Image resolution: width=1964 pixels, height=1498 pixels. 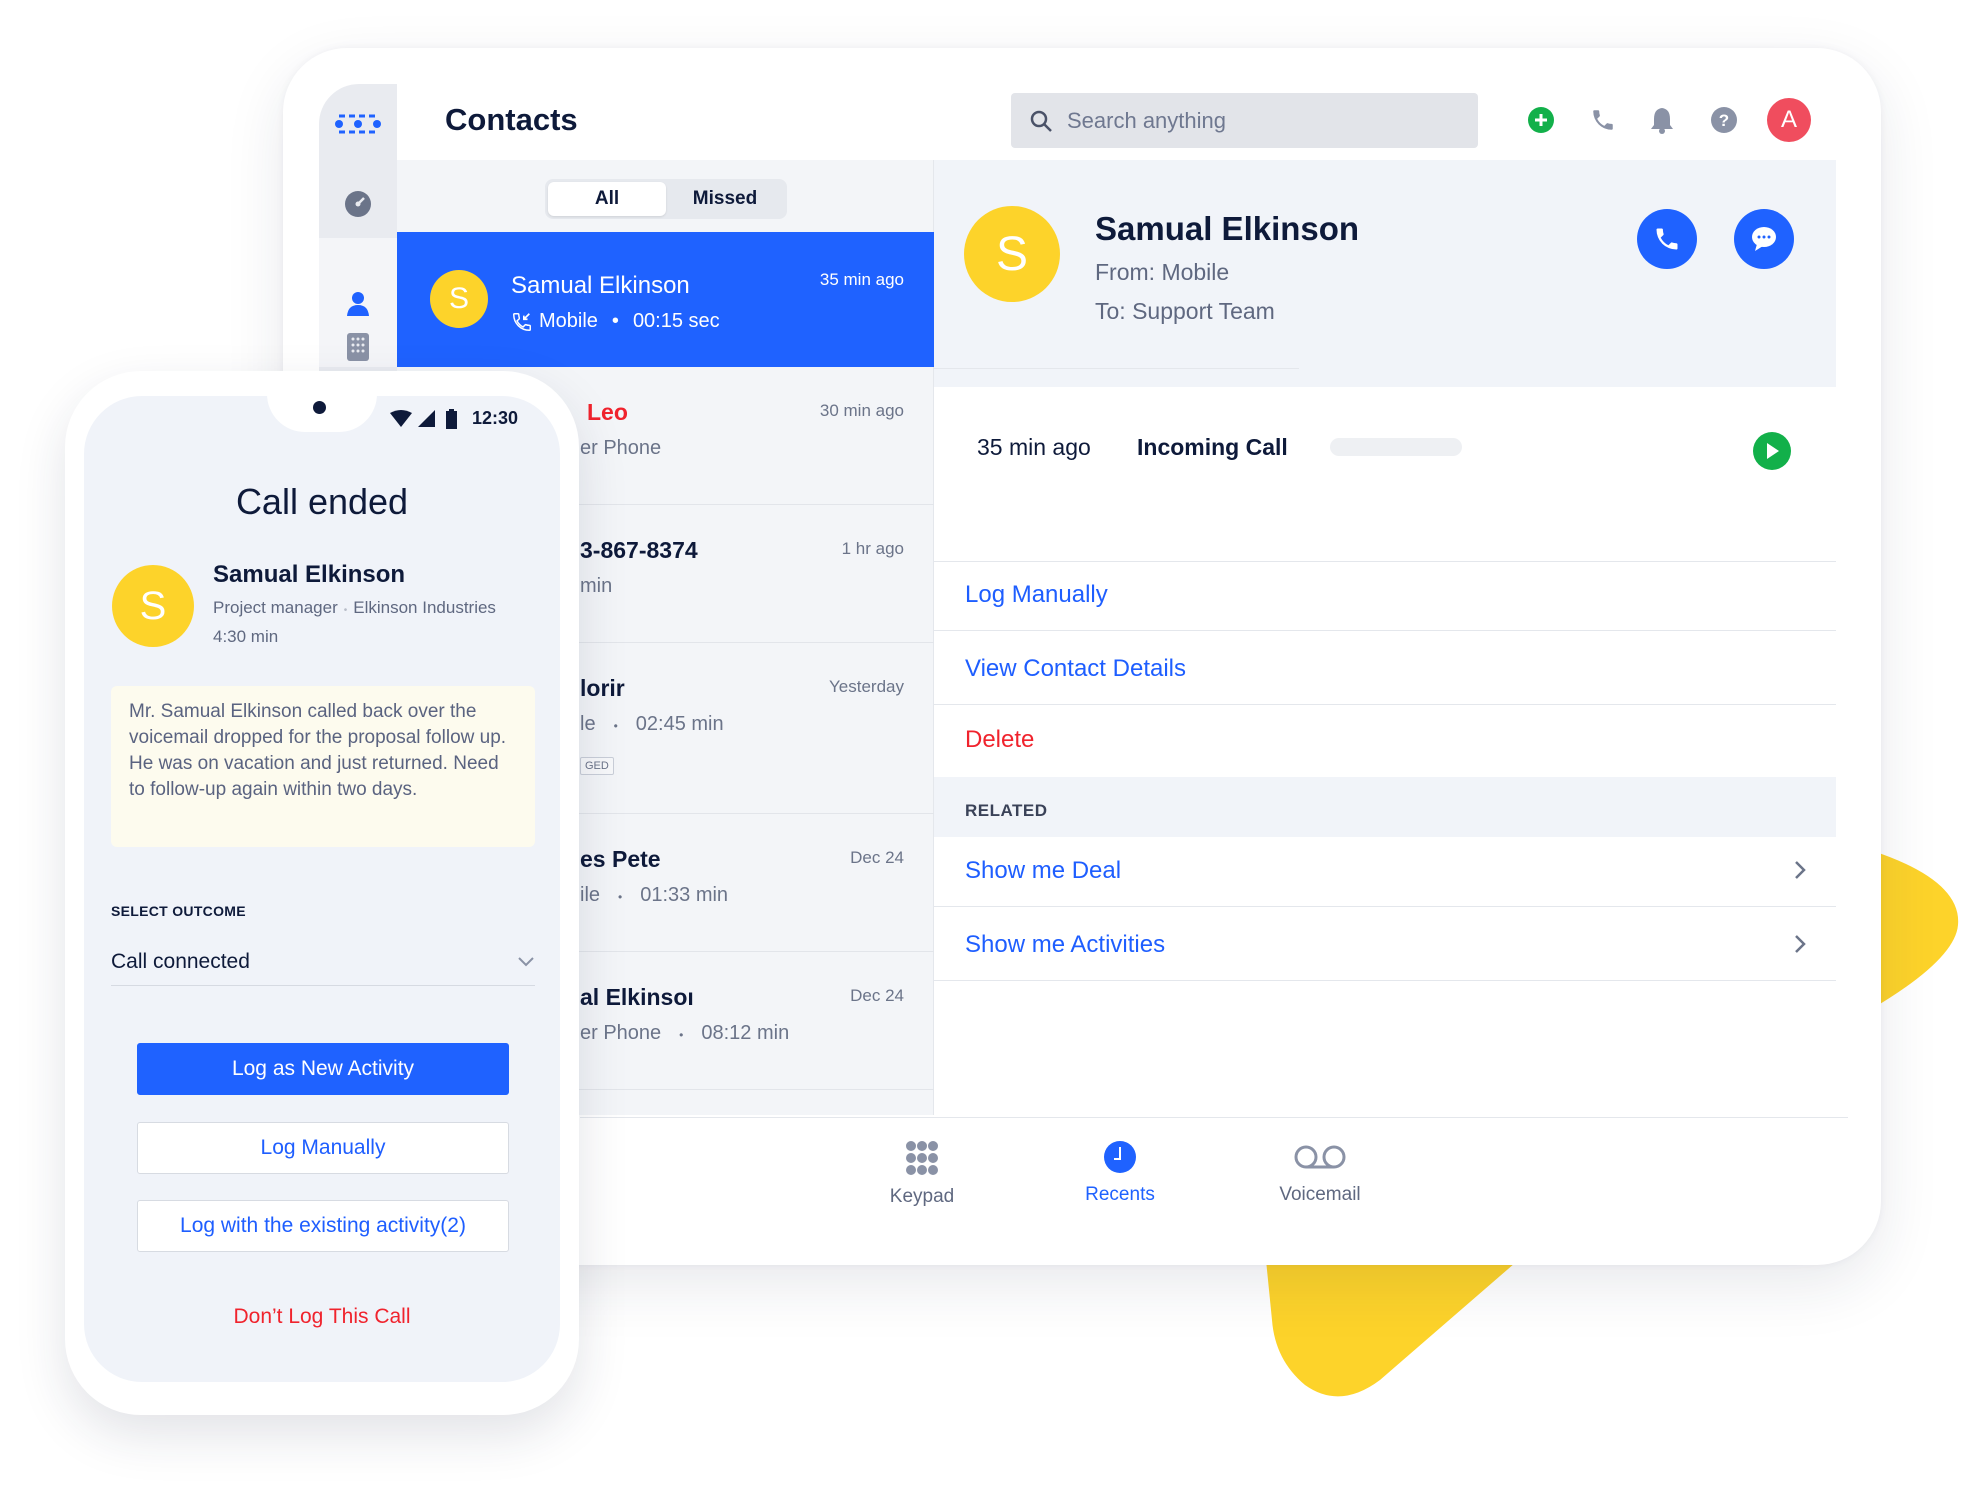 What do you see at coordinates (358, 124) in the screenshot?
I see `logo-icon` at bounding box center [358, 124].